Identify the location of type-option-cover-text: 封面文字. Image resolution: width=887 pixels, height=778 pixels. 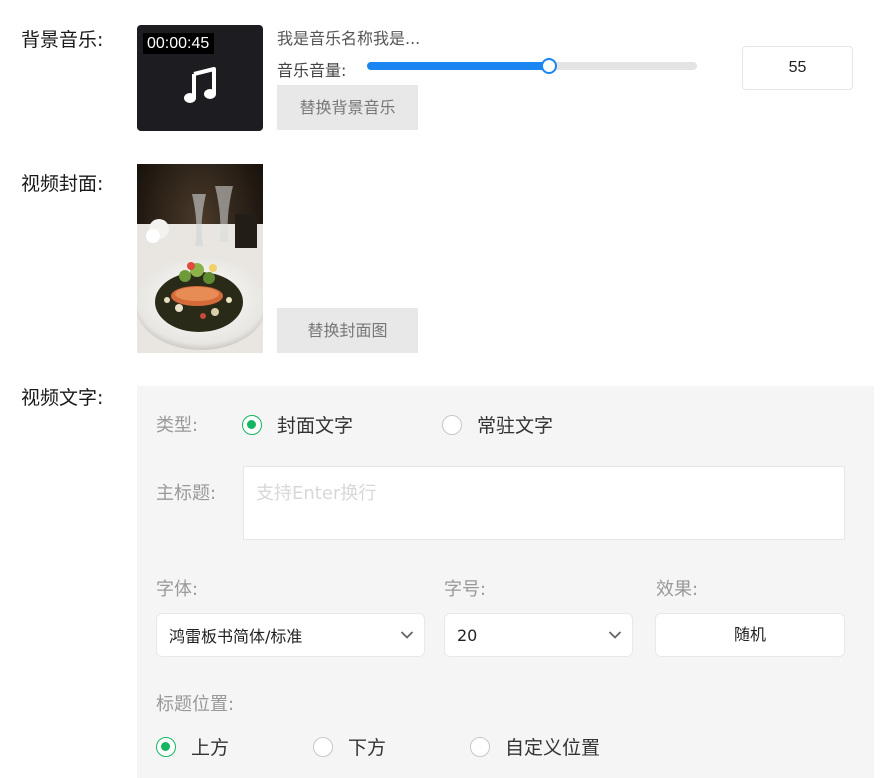
(297, 424).